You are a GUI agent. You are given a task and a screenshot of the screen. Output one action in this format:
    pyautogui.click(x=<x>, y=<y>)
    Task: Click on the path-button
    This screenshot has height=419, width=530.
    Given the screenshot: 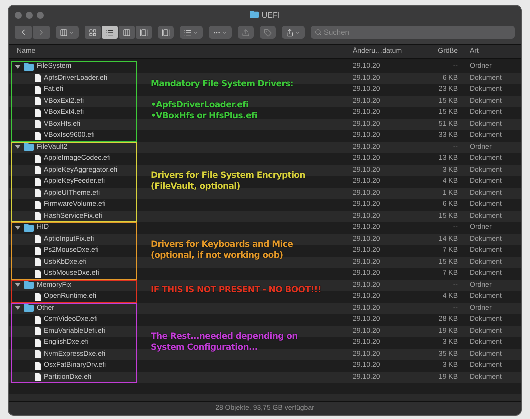 What is the action you would take?
    pyautogui.click(x=67, y=32)
    